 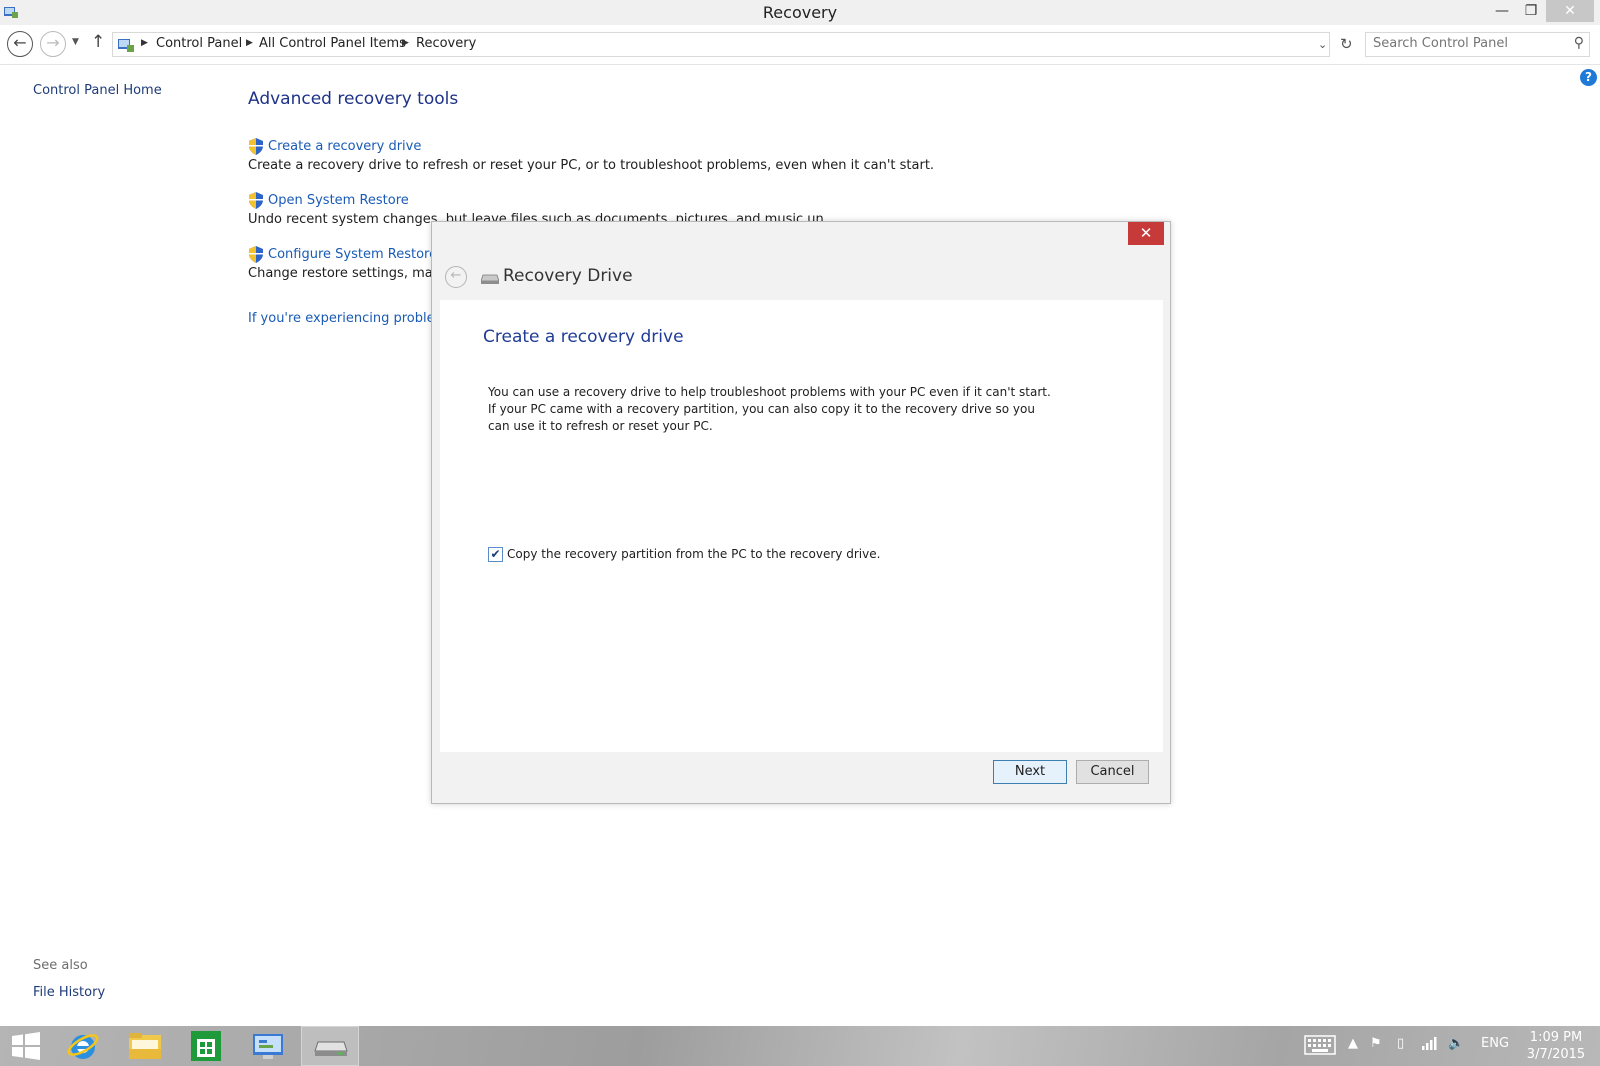 What do you see at coordinates (1502, 11) in the screenshot?
I see `minimize-button: —` at bounding box center [1502, 11].